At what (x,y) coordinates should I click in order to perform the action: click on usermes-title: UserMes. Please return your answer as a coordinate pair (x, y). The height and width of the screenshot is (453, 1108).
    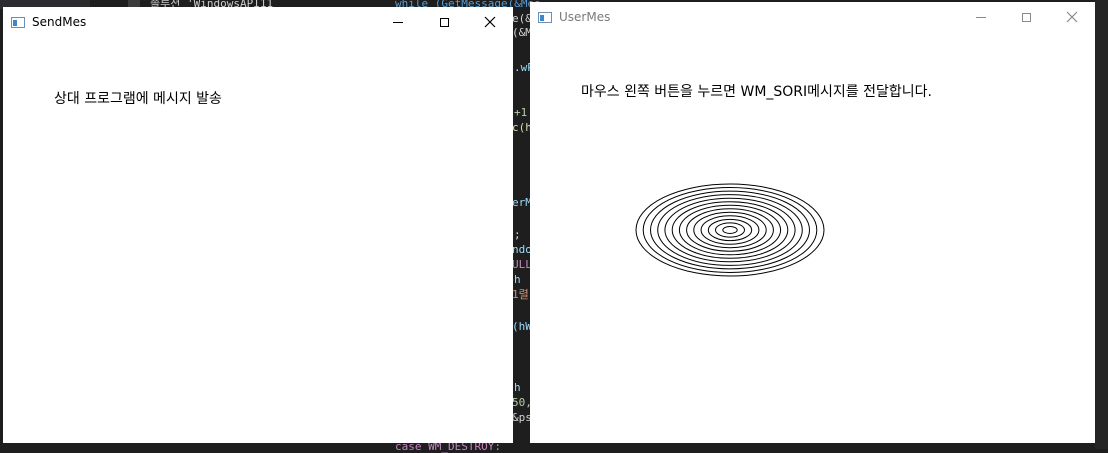
    Looking at the image, I should click on (585, 17).